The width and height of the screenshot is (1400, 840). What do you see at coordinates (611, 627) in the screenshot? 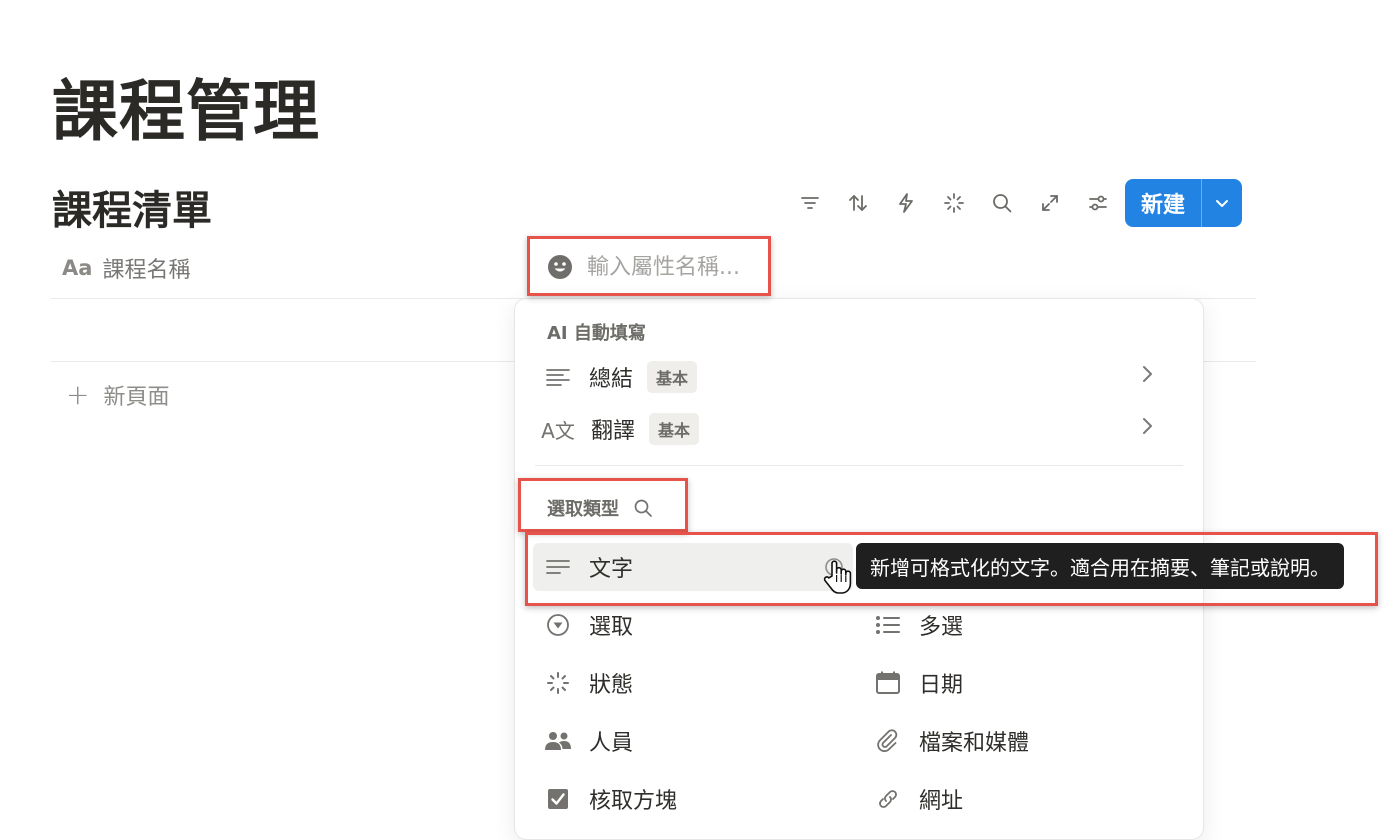
I see `type-item-label: 選取` at bounding box center [611, 627].